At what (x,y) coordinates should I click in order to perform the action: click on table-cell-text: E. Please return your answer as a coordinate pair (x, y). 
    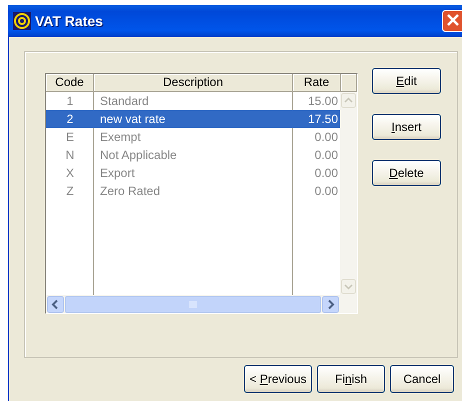
    Looking at the image, I should click on (69, 137).